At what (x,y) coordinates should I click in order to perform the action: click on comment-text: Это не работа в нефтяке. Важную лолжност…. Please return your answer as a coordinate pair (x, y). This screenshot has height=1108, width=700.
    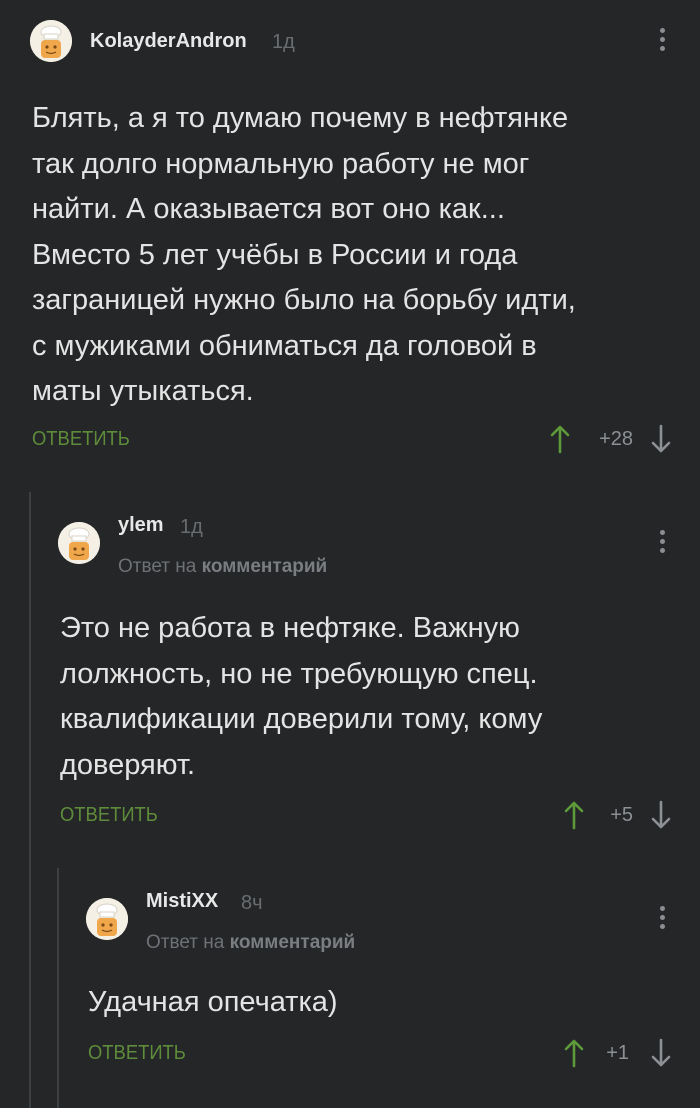
    Looking at the image, I should click on (301, 696).